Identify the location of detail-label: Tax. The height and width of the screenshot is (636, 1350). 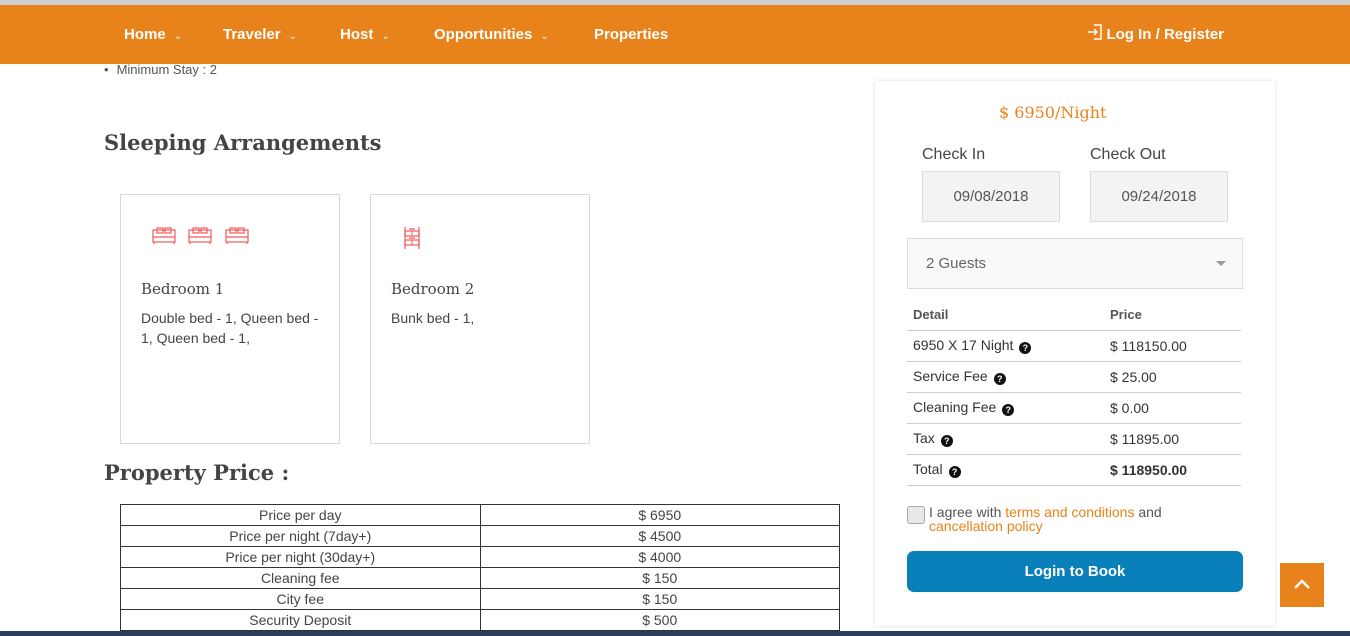
(924, 438).